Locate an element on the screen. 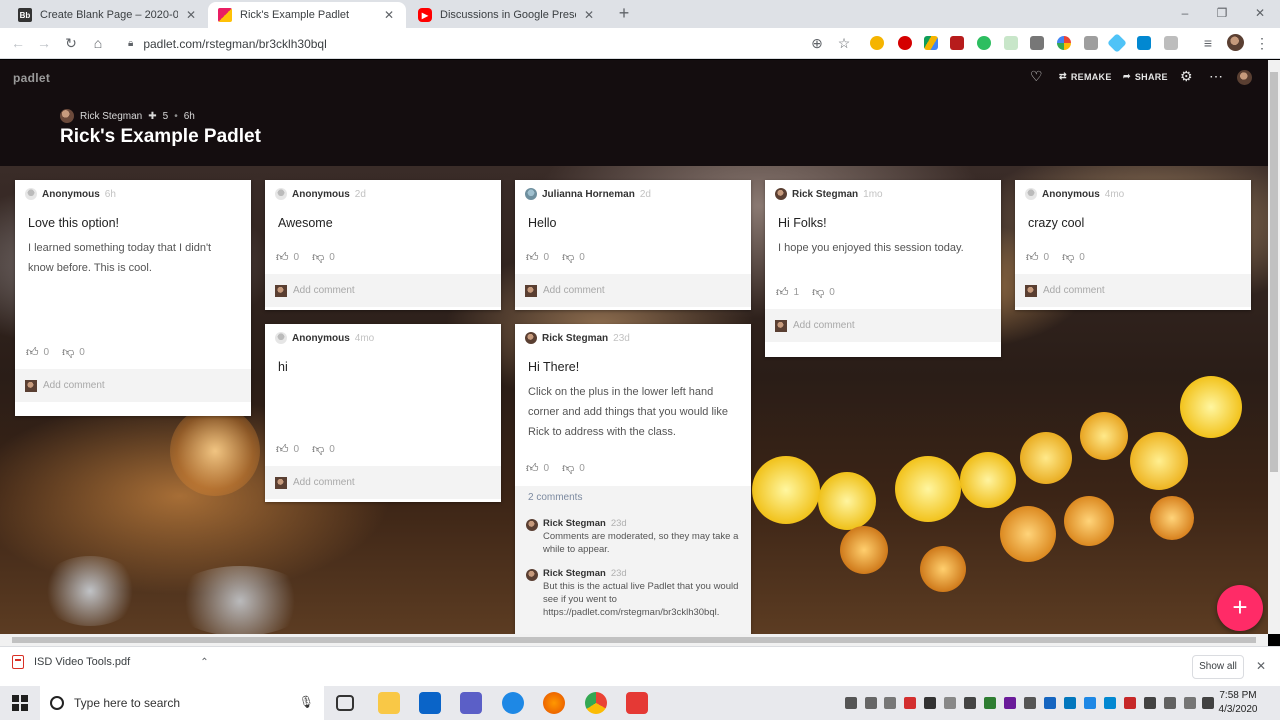  padlet-logo: padlet is located at coordinates (31, 78).